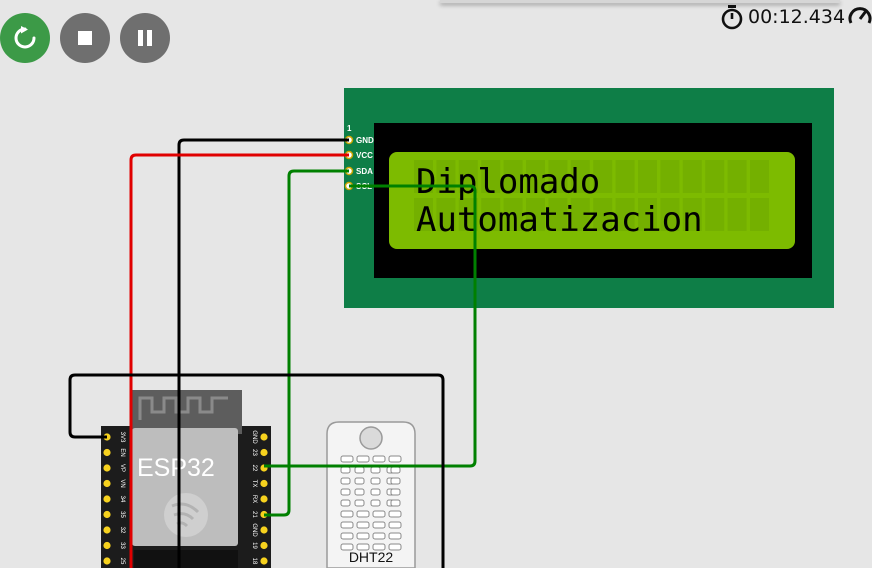  Describe the element at coordinates (122, 561) in the screenshot. I see `esp32-pin-label: 25` at that location.